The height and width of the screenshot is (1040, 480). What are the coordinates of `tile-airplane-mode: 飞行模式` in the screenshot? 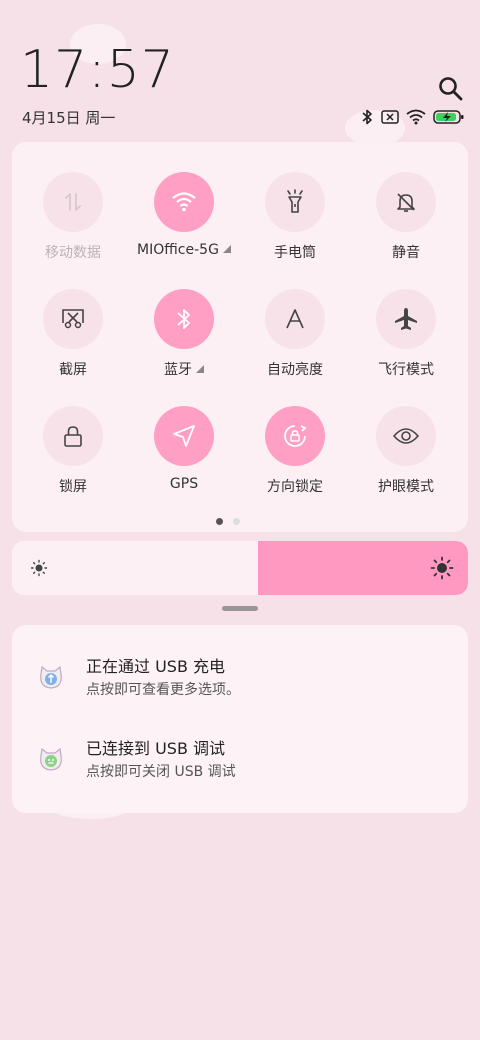 It's located at (406, 334).